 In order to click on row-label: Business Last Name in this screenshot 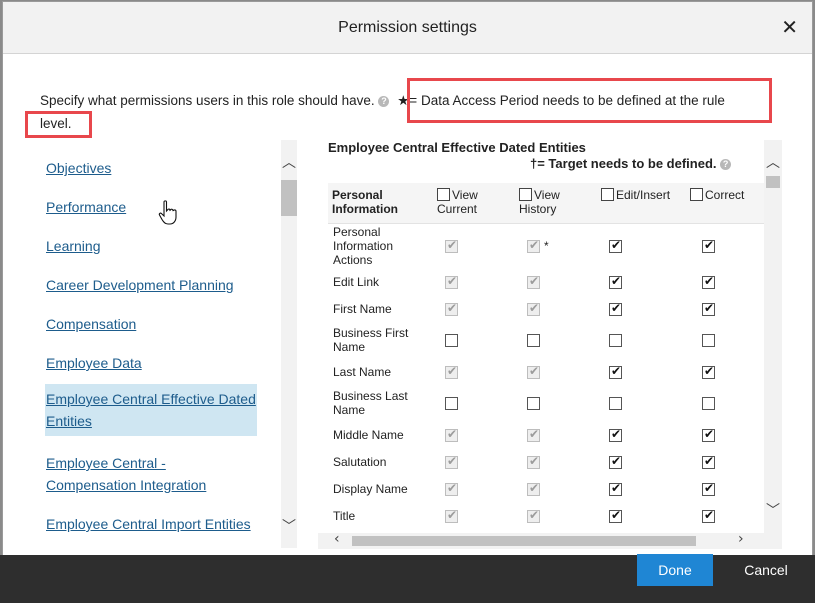, I will do `click(370, 403)`.